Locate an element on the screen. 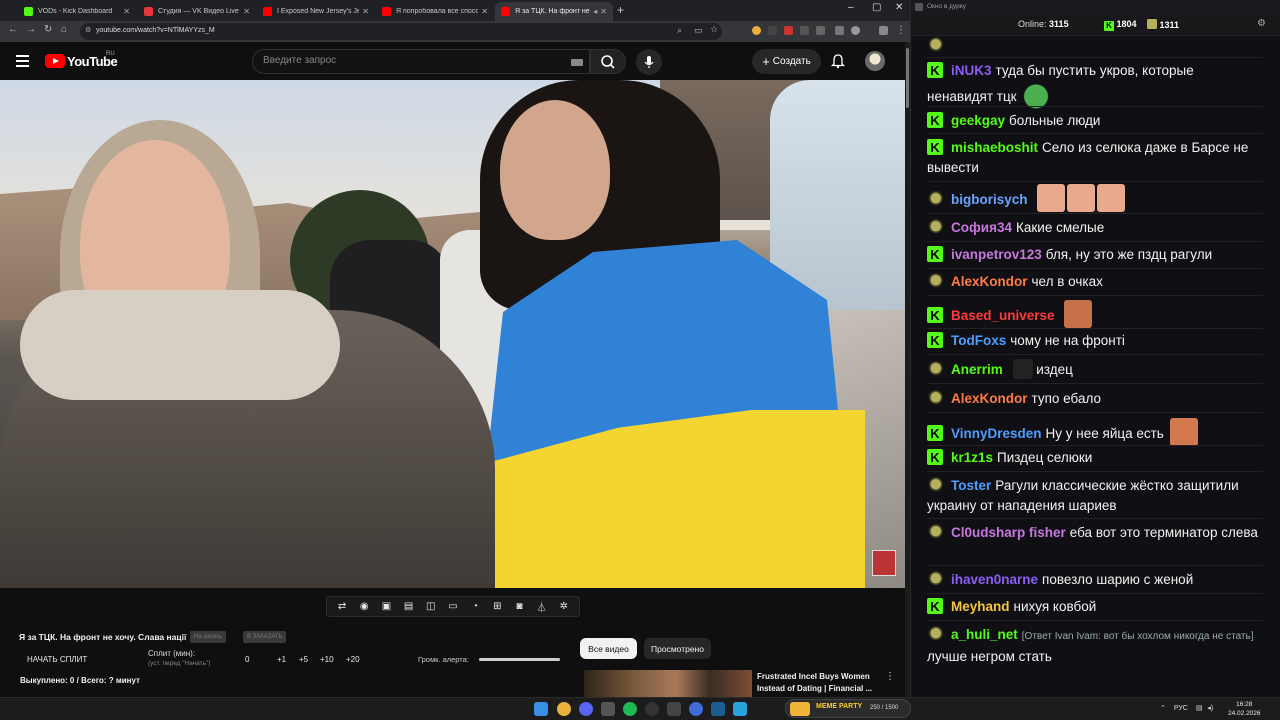  chat-username: kr1z1s is located at coordinates (972, 457).